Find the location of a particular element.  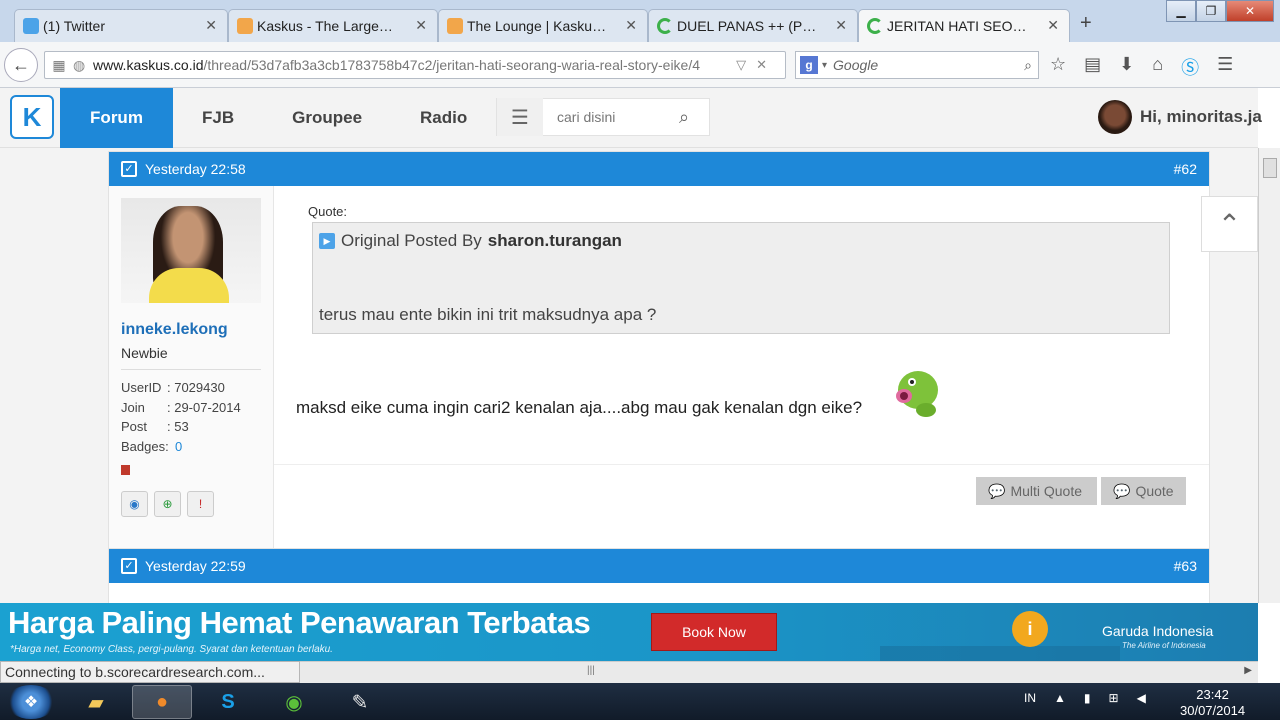

user-menu: Hi, minoritas.ja is located at coordinates (1180, 117).